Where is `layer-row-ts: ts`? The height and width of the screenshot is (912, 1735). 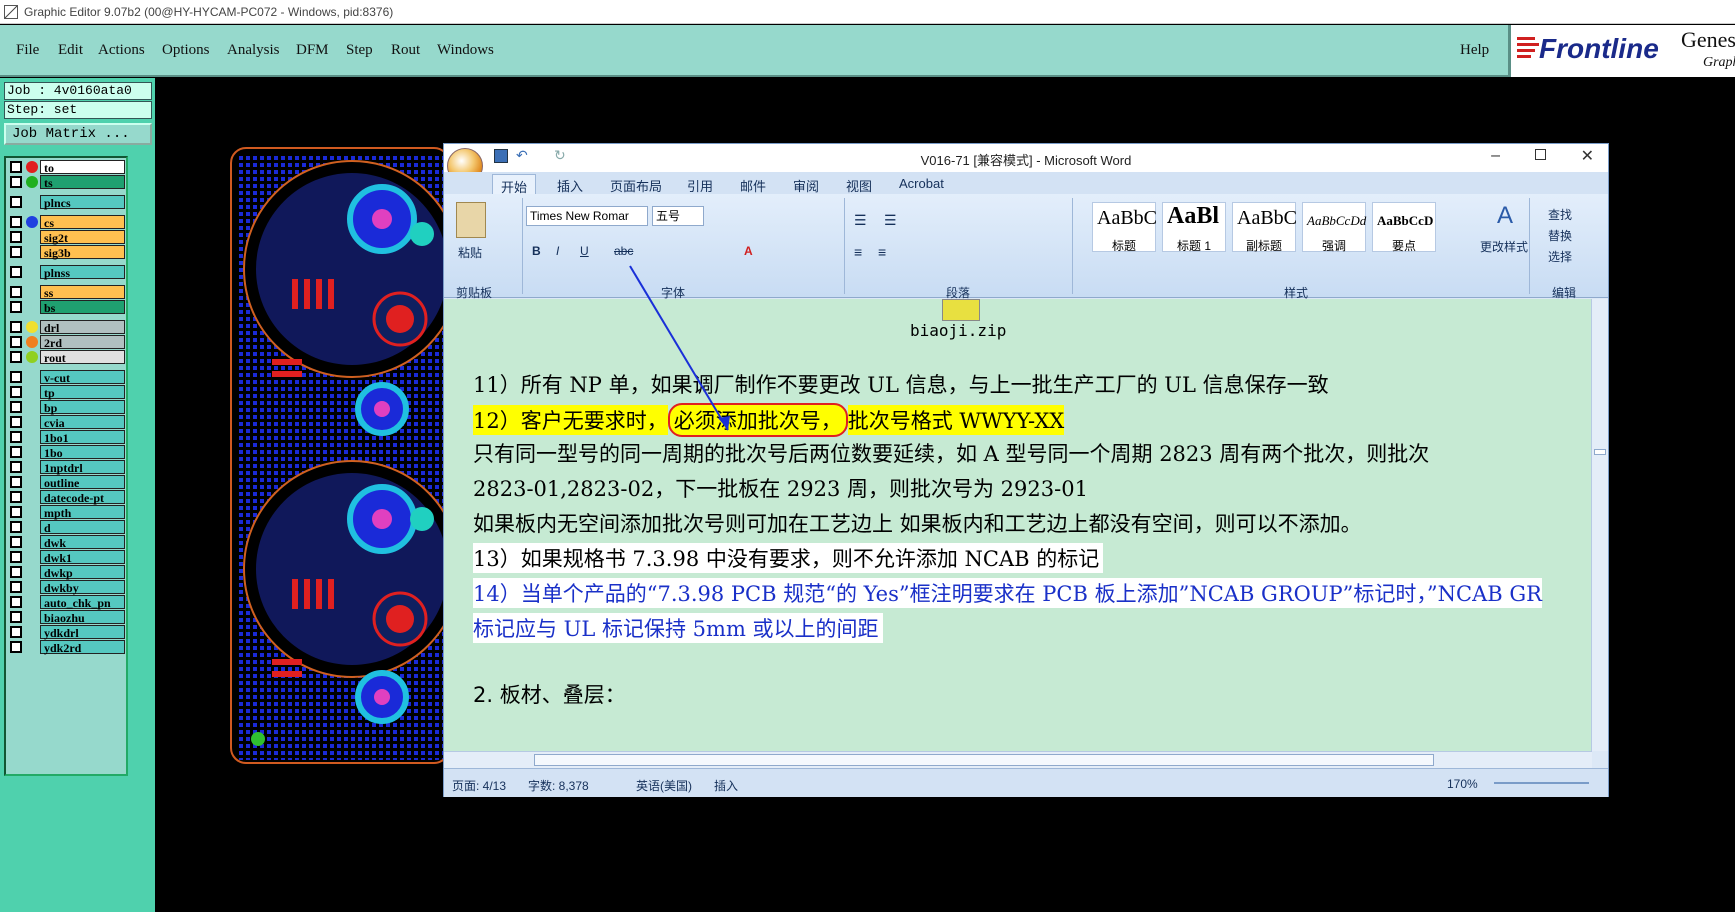
layer-row-ts: ts is located at coordinates (67, 182).